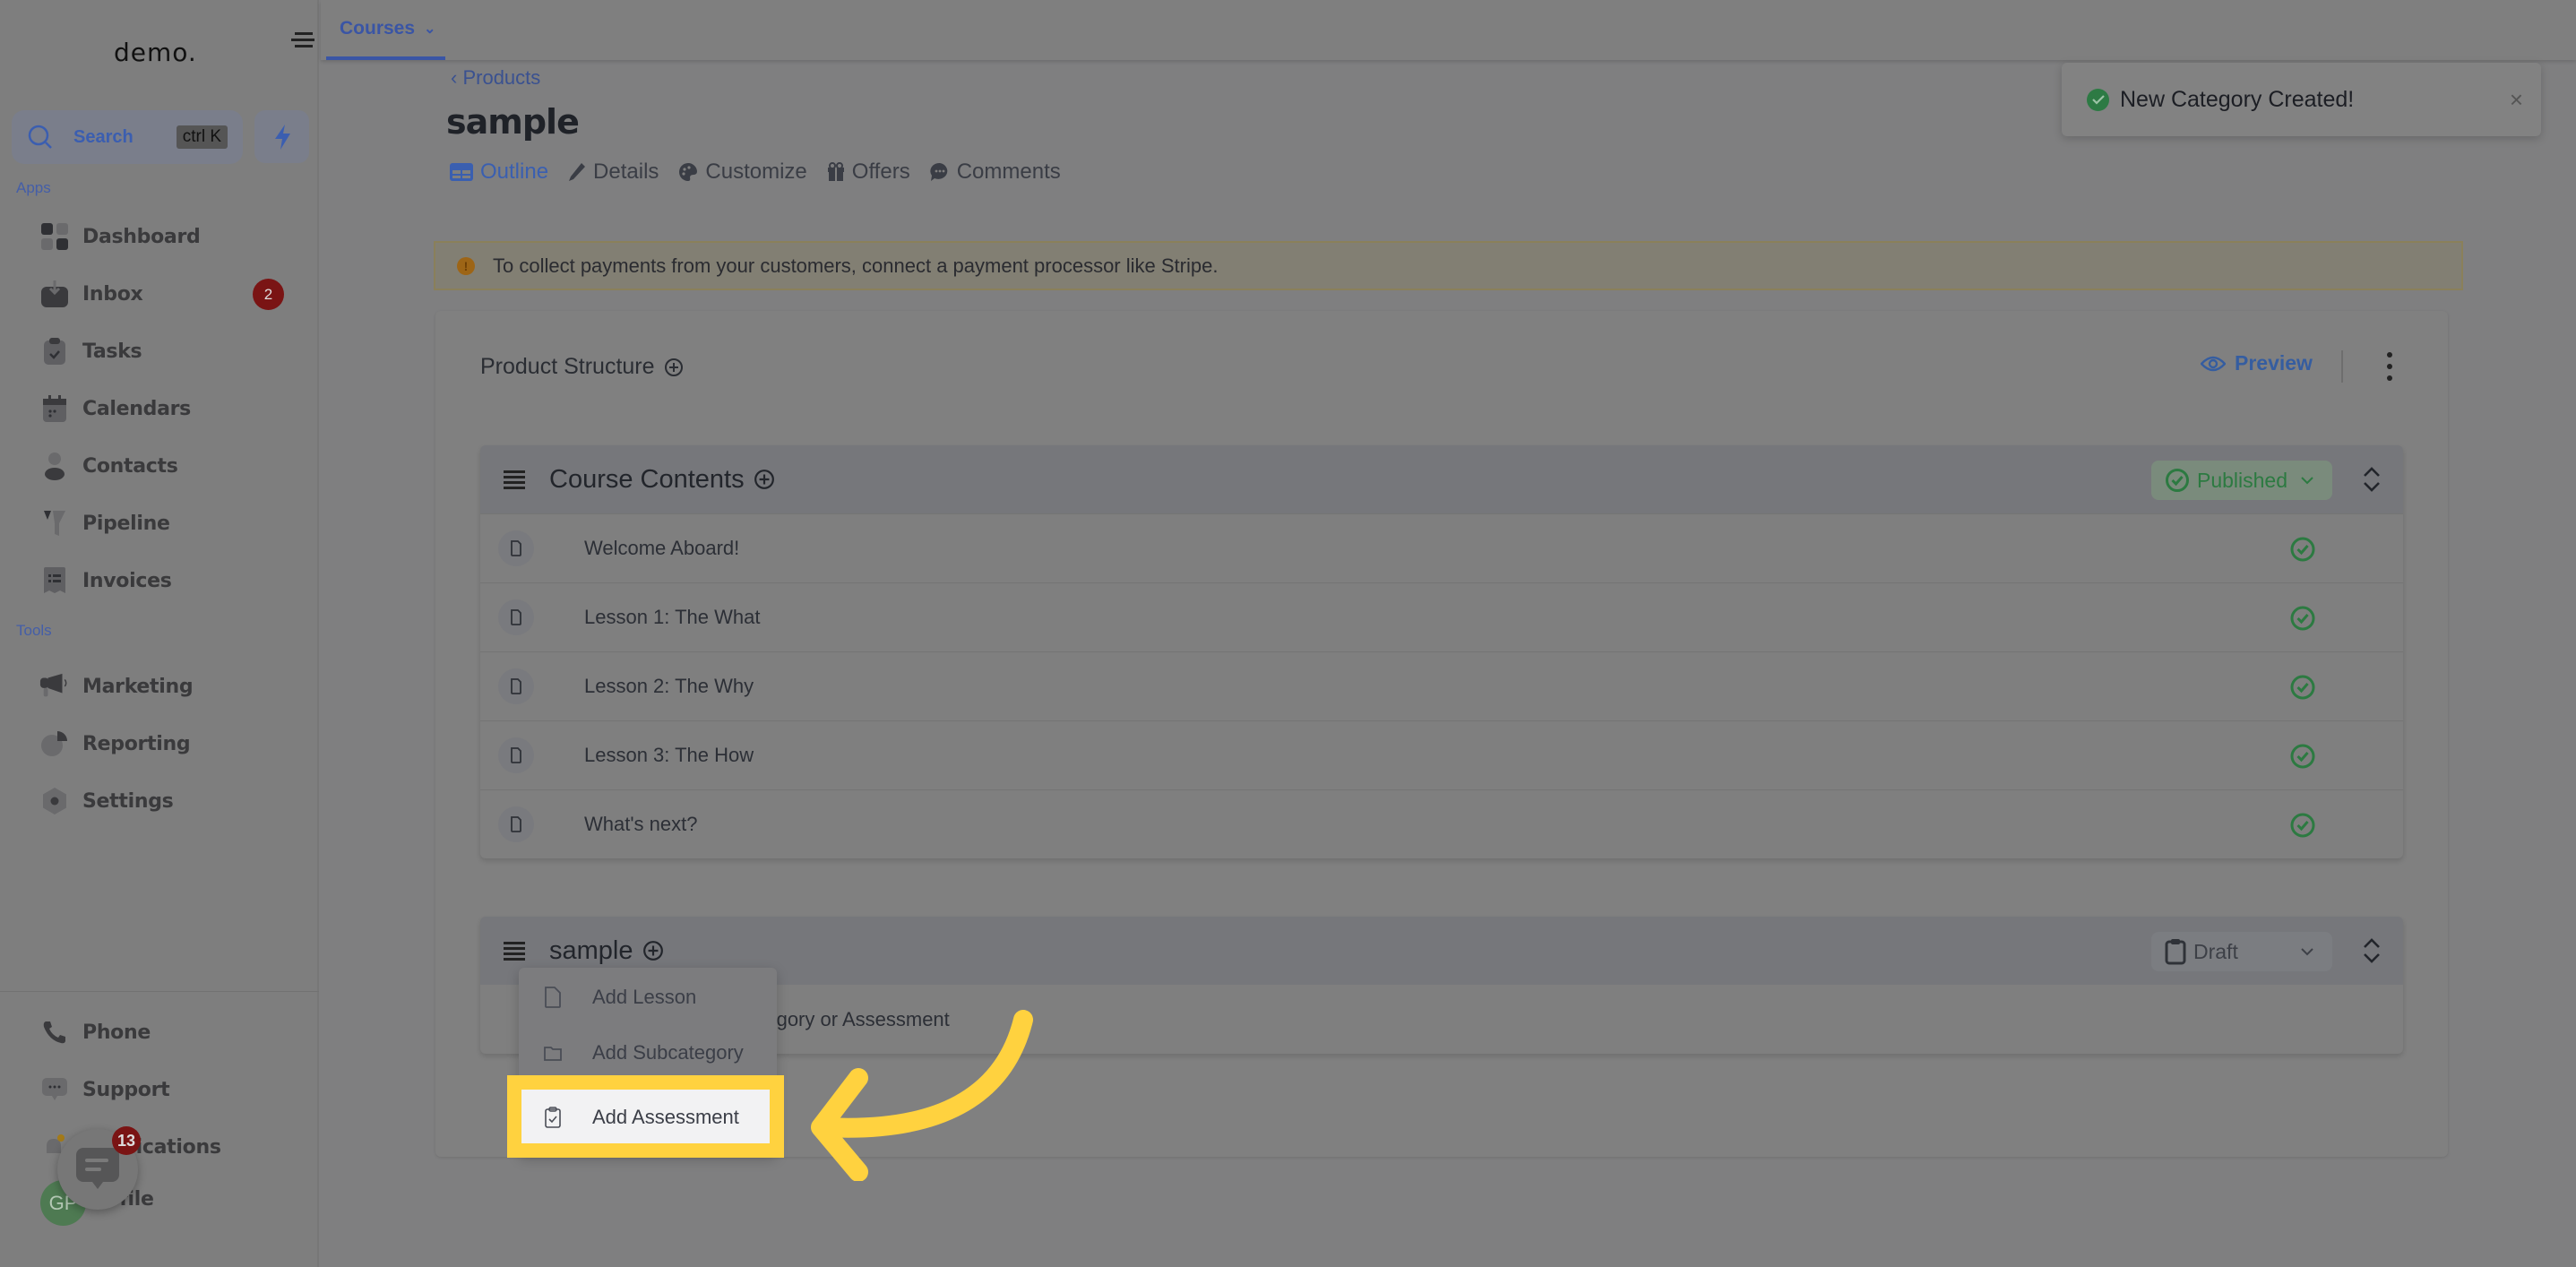 This screenshot has height=1267, width=2576. Describe the element at coordinates (662, 548) in the screenshot. I see `lesson-title: Welcome Aboard!` at that location.